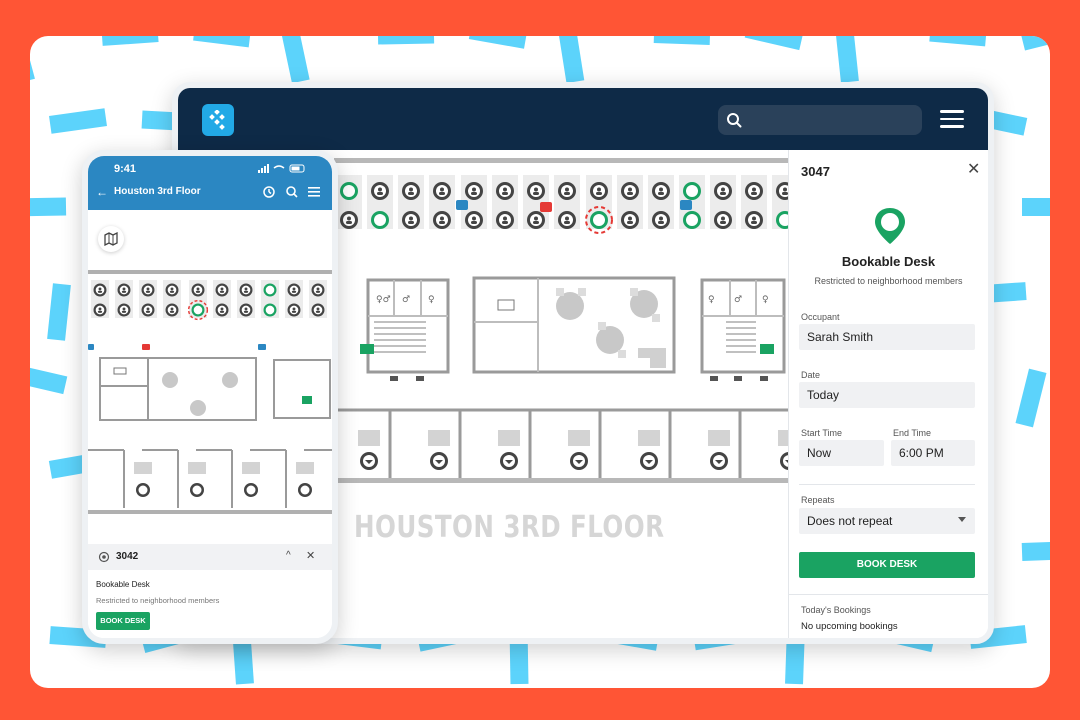 This screenshot has height=720, width=1080. What do you see at coordinates (818, 500) in the screenshot?
I see `repeats-label: Repeats` at bounding box center [818, 500].